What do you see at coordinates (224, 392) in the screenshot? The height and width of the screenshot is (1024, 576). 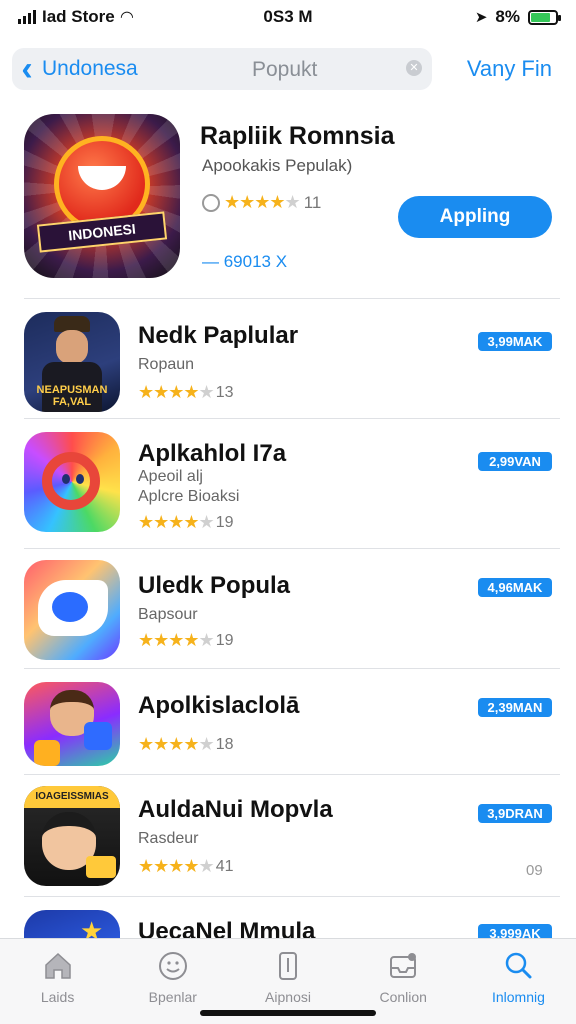 I see `rating-count: 13` at bounding box center [224, 392].